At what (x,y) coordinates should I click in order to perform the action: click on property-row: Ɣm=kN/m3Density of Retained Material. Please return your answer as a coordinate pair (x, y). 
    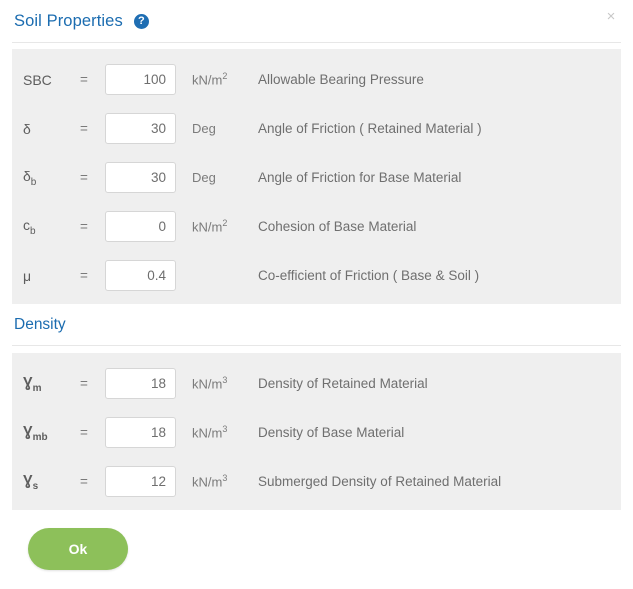
    Looking at the image, I should click on (316, 383).